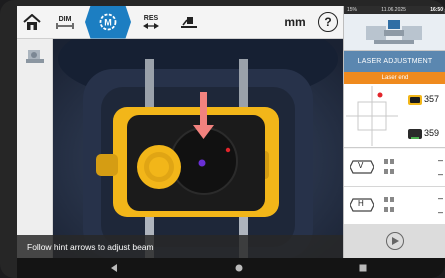  I want to click on target-grid, so click(372, 116).